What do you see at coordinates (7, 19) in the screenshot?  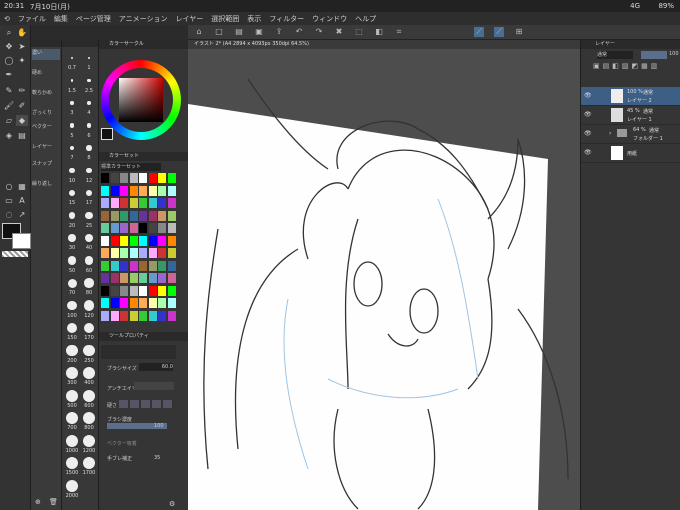 I see `back-icon: ⟲` at bounding box center [7, 19].